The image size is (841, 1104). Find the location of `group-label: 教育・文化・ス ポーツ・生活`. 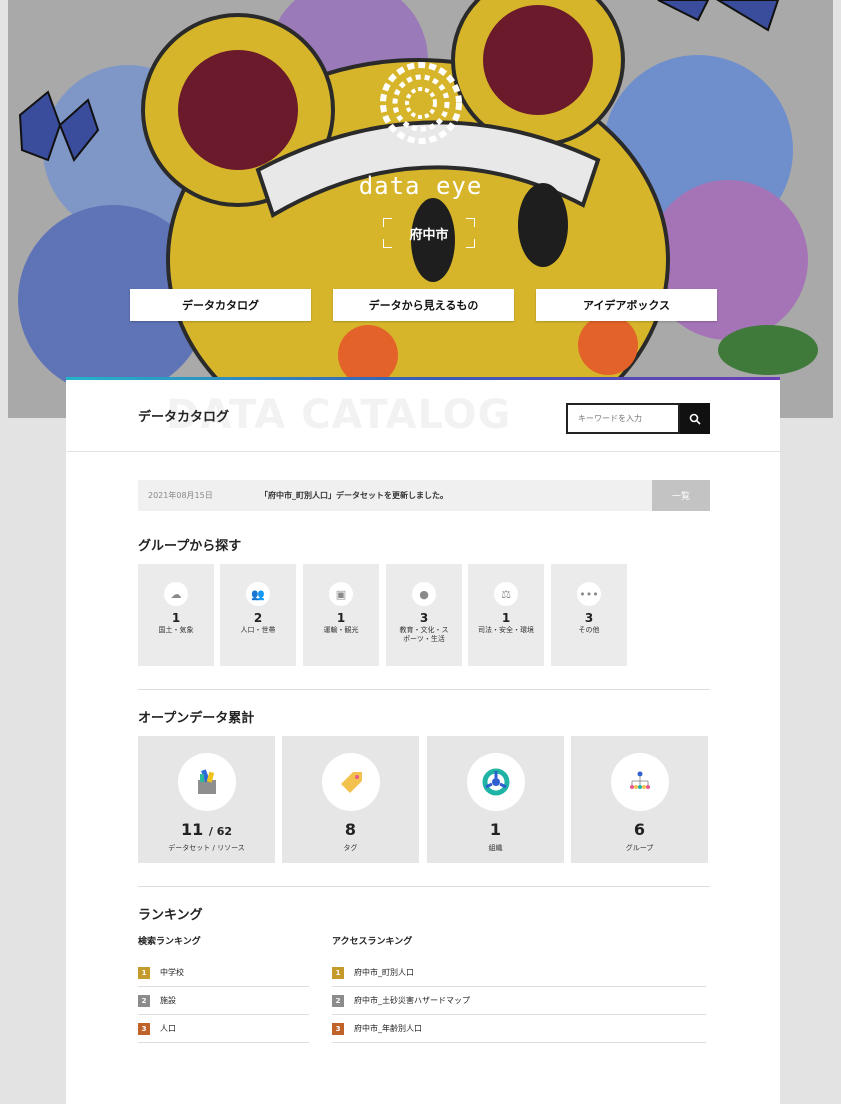

group-label: 教育・文化・ス ポーツ・生活 is located at coordinates (424, 634).